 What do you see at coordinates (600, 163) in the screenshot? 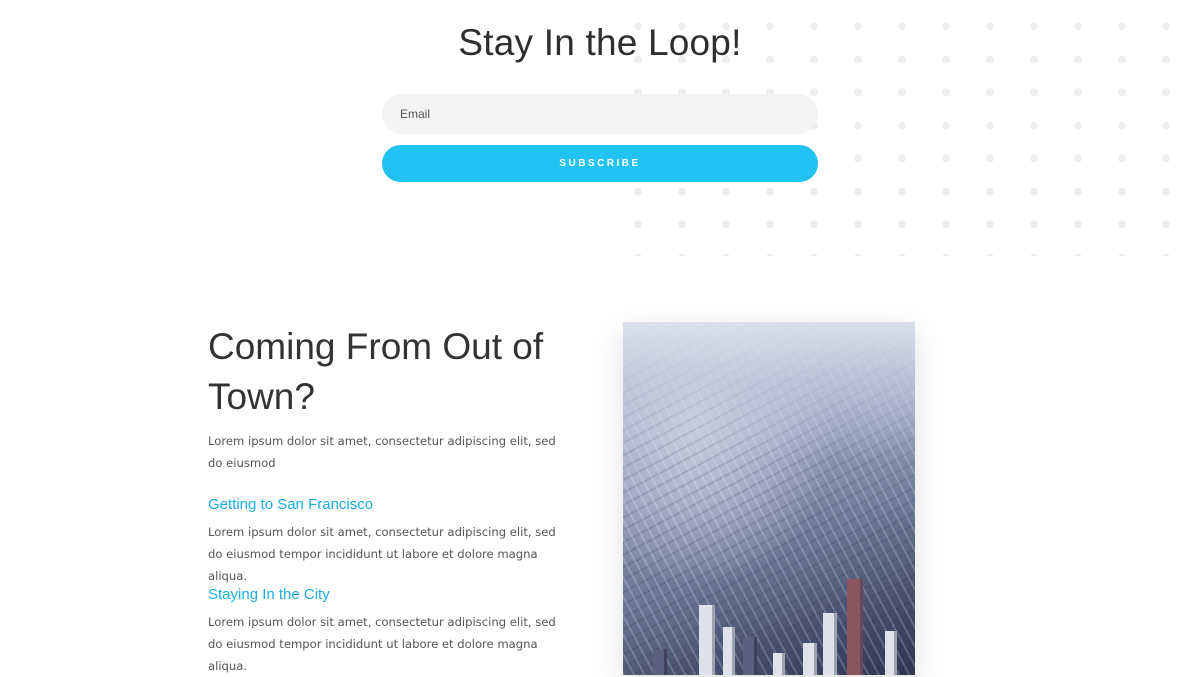
I see `subscribe-button: SUBSCRIBE` at bounding box center [600, 163].